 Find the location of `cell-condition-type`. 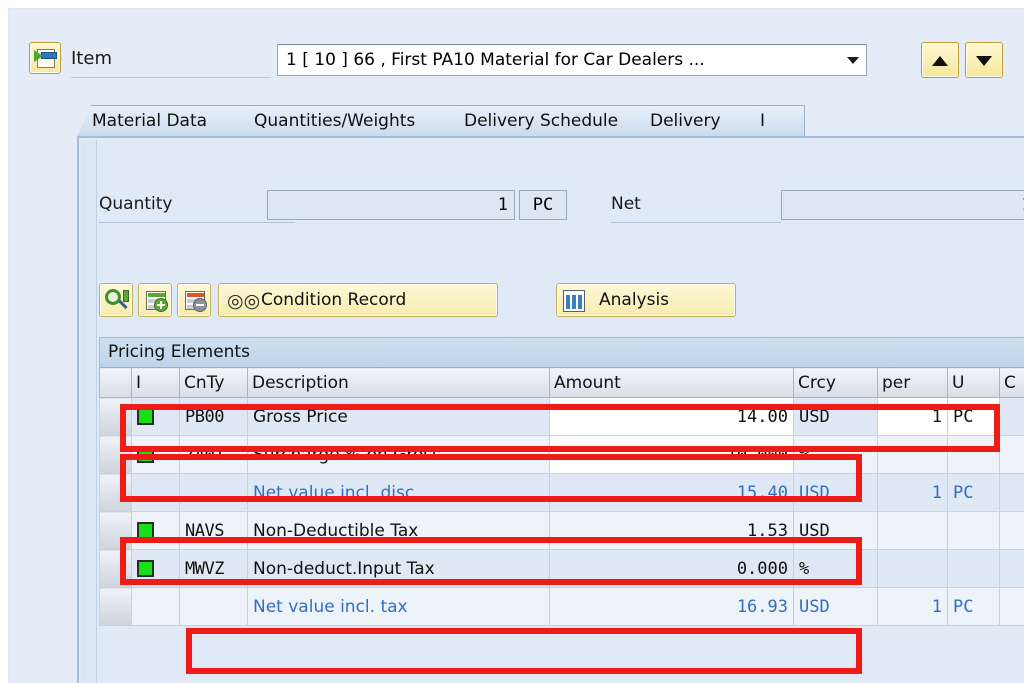

cell-condition-type is located at coordinates (213, 606).